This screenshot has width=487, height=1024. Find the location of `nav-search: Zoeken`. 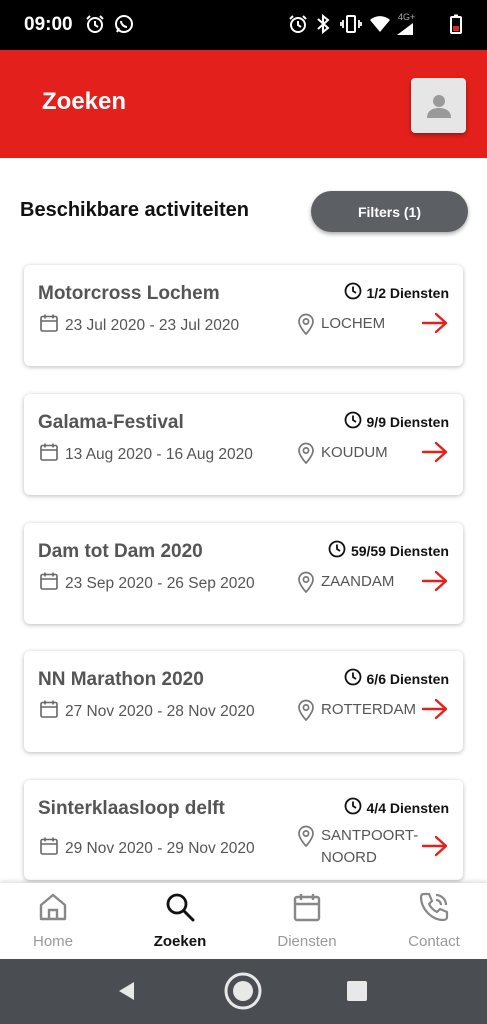

nav-search: Zoeken is located at coordinates (180, 921).